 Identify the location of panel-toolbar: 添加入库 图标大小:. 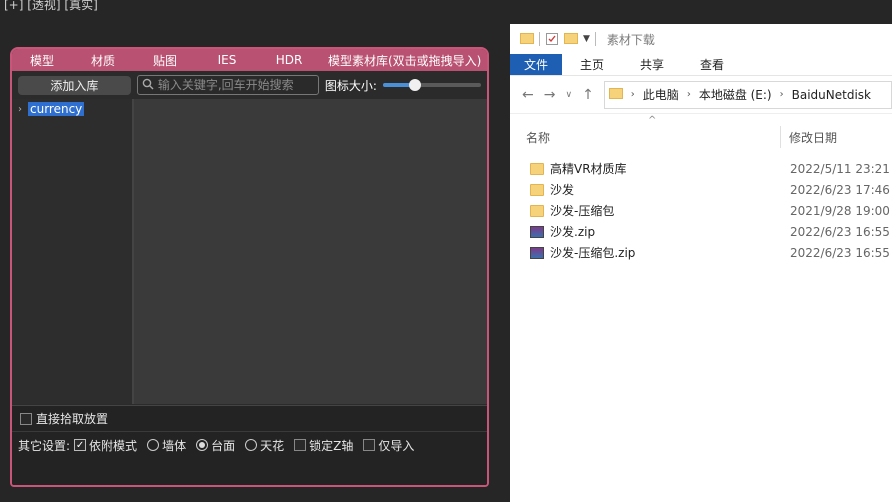
(249, 85).